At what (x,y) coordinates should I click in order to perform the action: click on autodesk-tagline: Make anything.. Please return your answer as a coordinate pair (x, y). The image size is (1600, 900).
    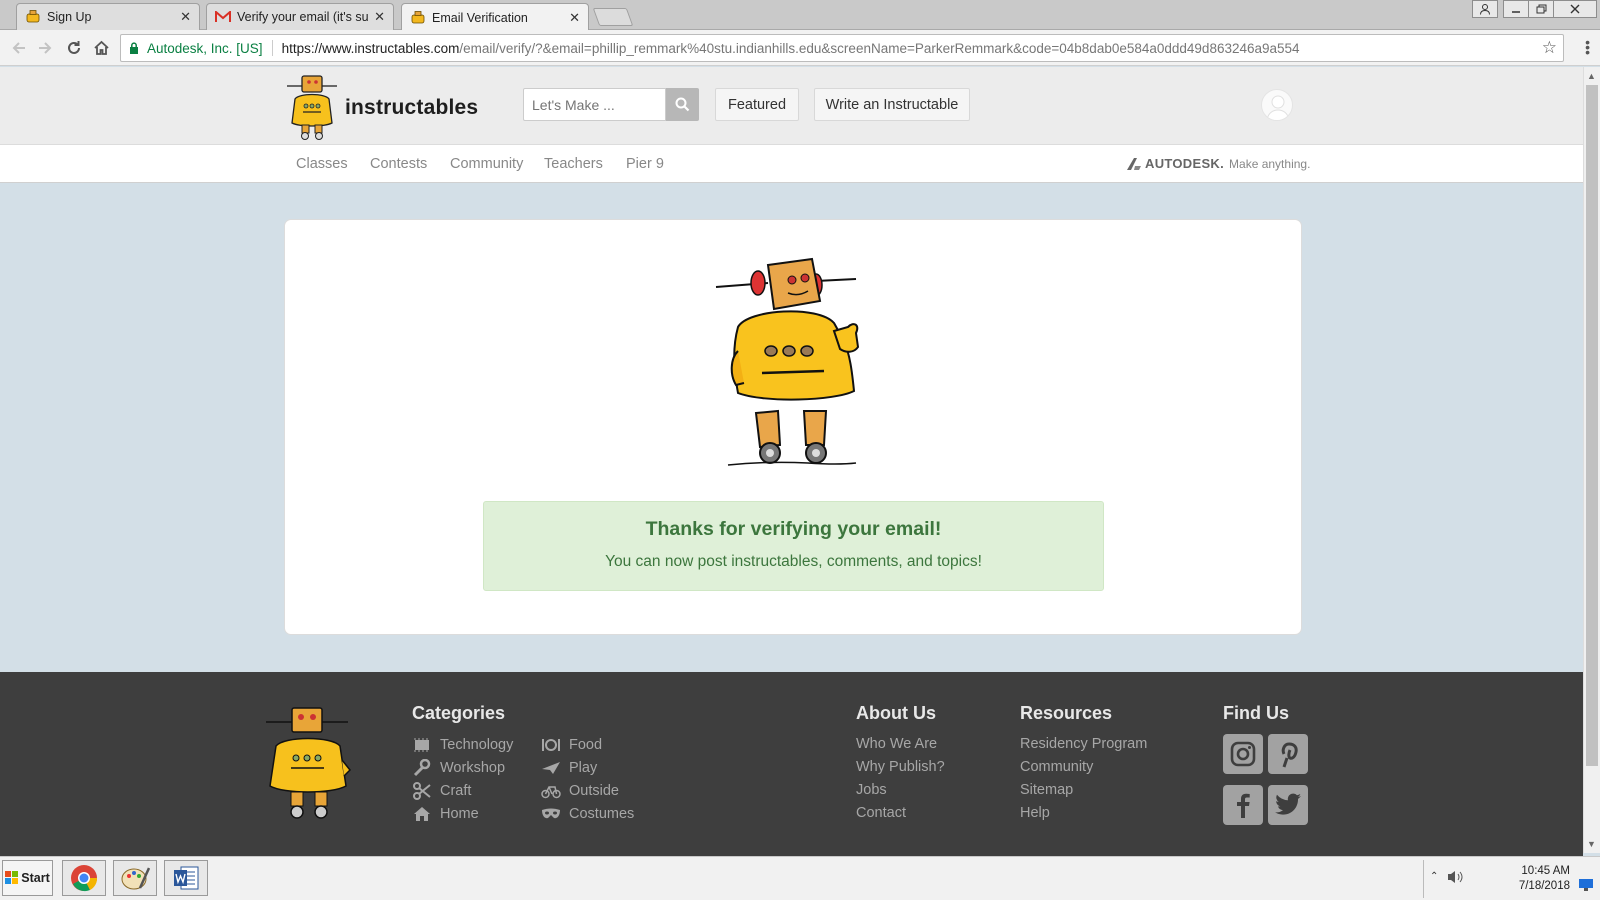
    Looking at the image, I should click on (1270, 163).